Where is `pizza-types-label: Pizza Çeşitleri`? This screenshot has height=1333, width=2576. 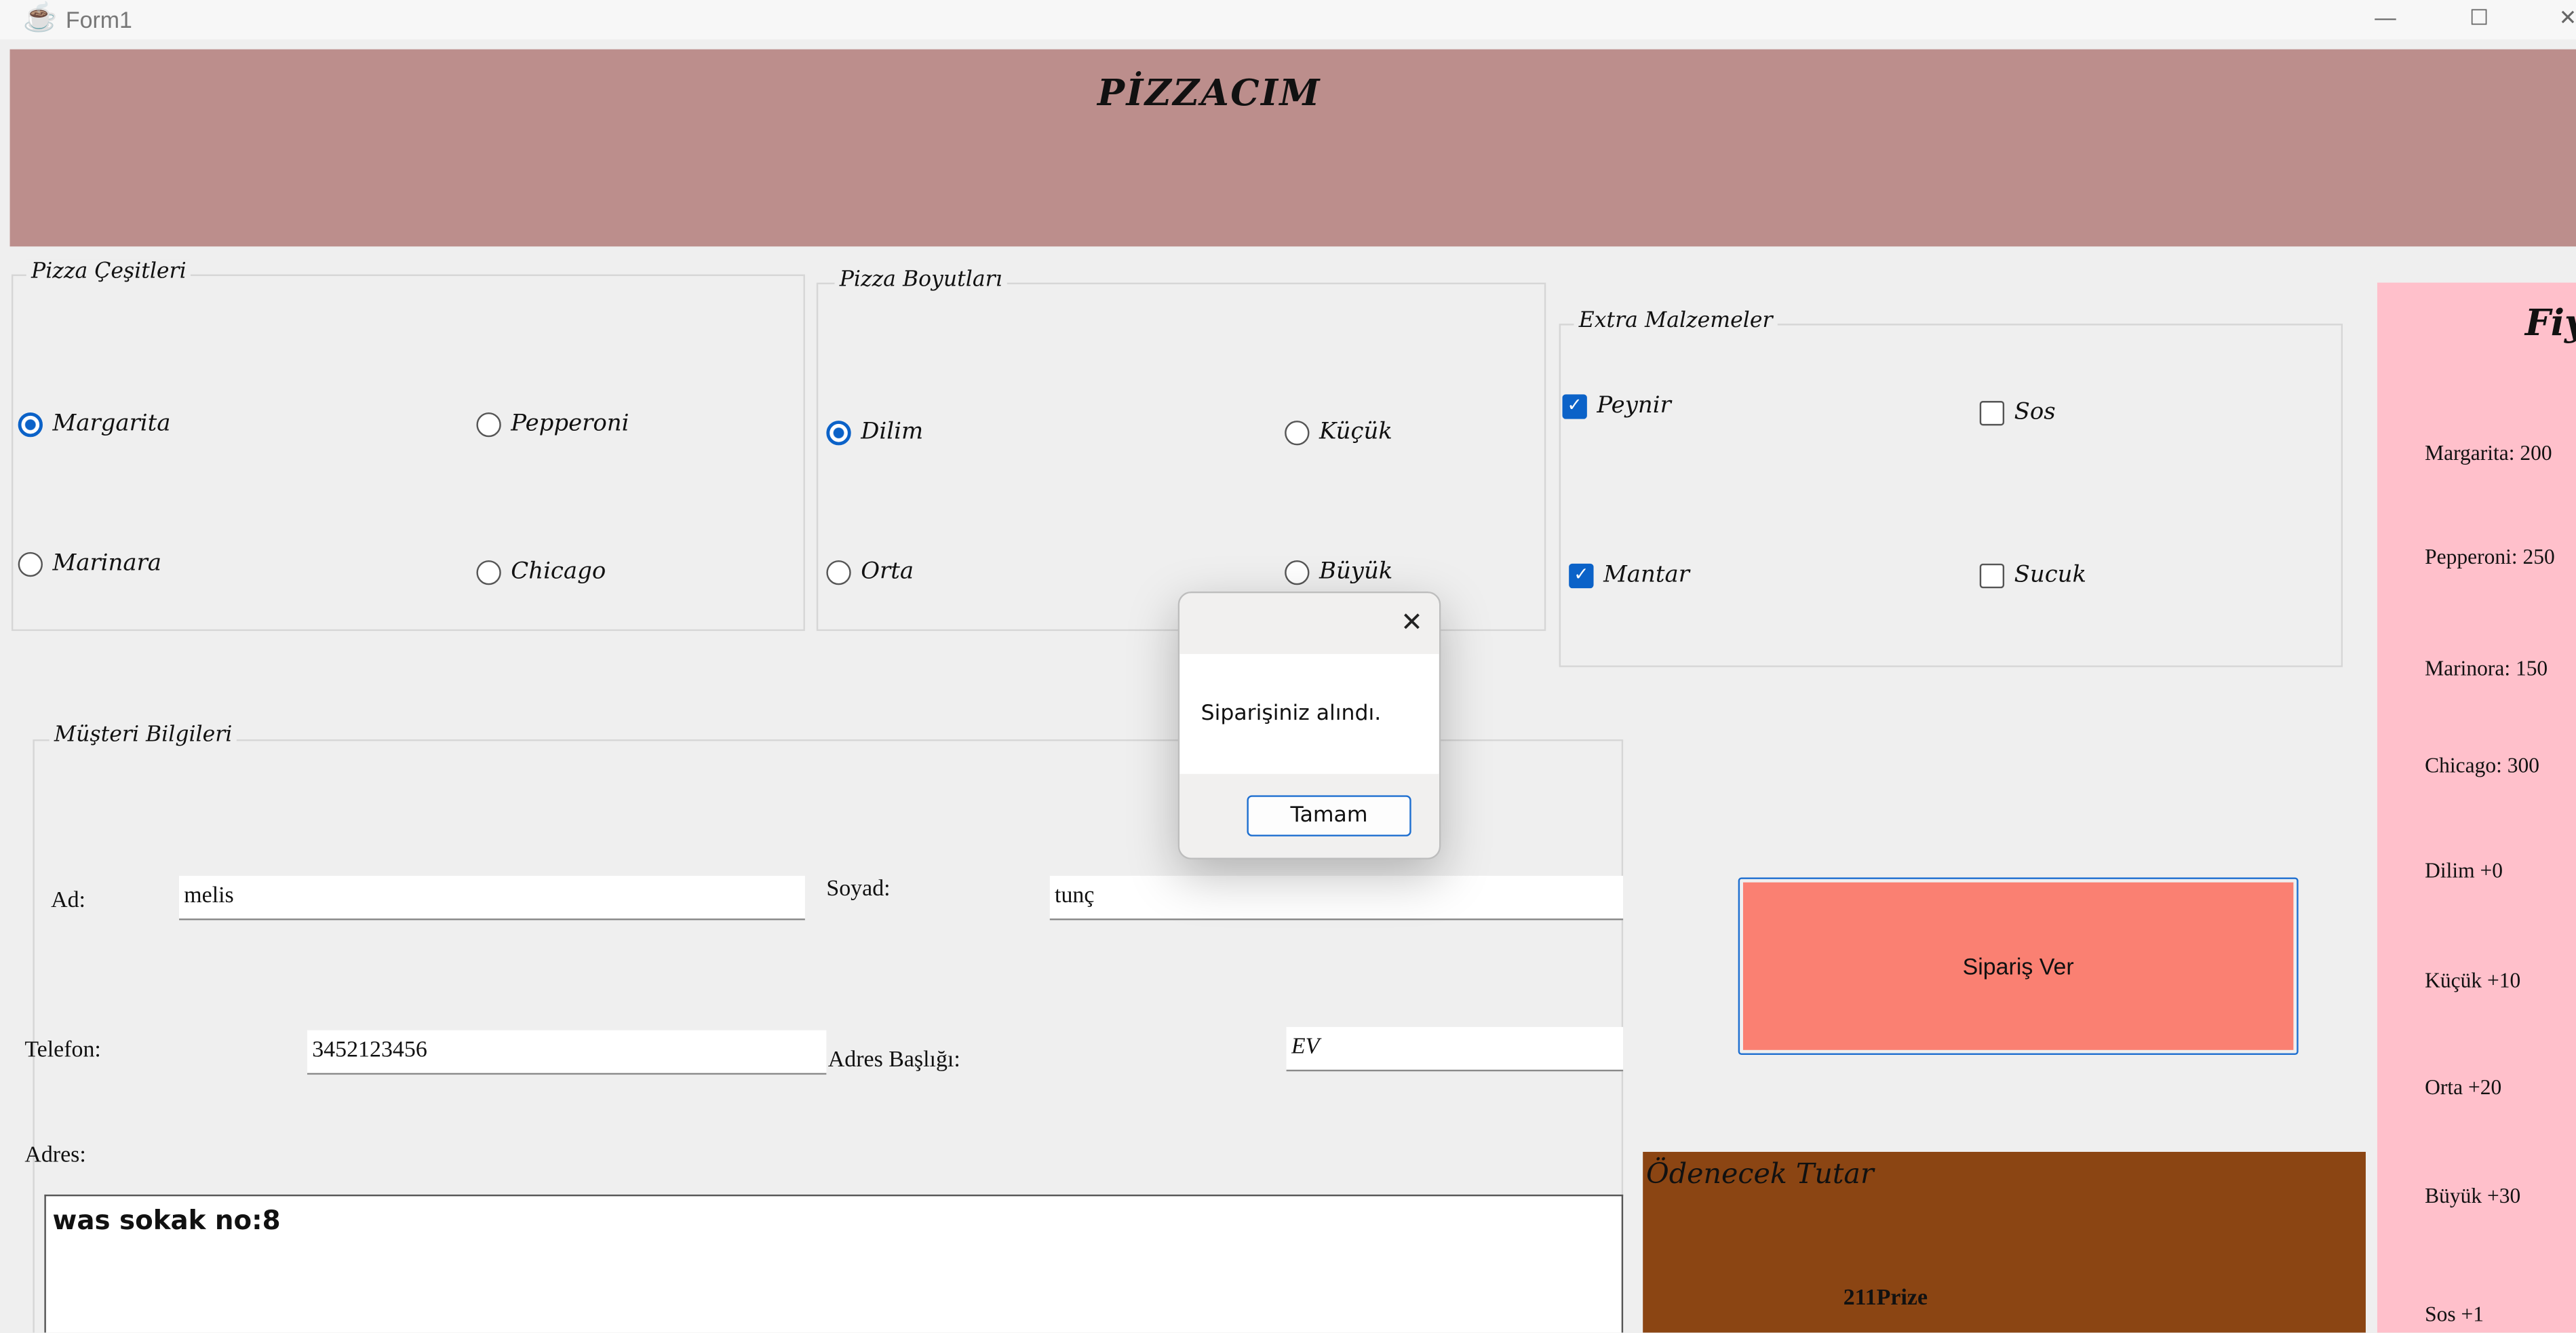 pizza-types-label: Pizza Çeşitleri is located at coordinates (108, 272).